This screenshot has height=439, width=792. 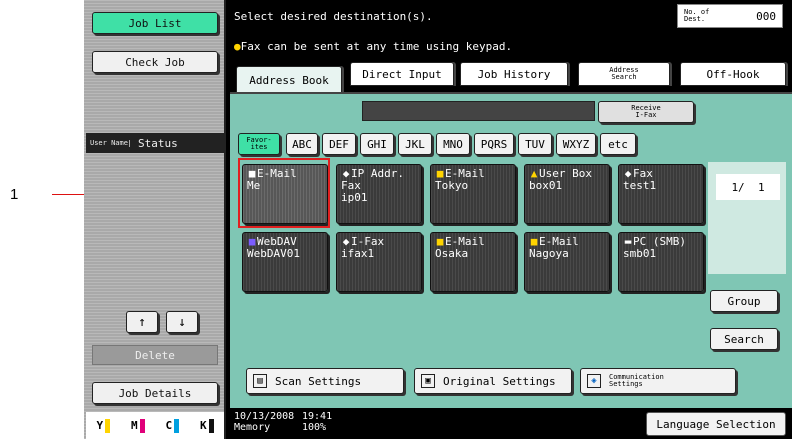 What do you see at coordinates (377, 144) in the screenshot?
I see `index-ghi: GHI` at bounding box center [377, 144].